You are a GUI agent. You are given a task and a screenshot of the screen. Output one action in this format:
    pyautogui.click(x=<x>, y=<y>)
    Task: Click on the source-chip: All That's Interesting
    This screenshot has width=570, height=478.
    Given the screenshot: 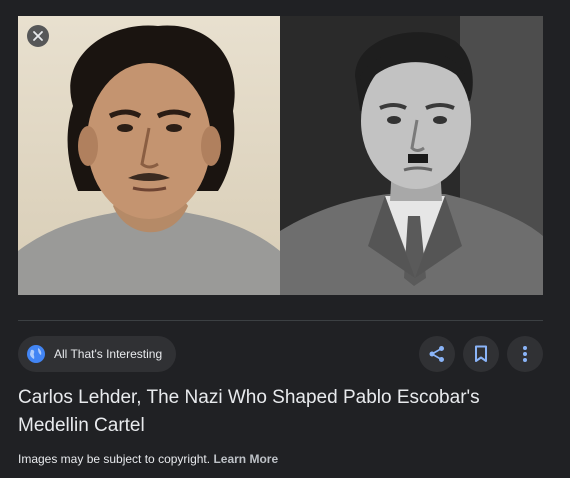 What is the action you would take?
    pyautogui.click(x=97, y=354)
    